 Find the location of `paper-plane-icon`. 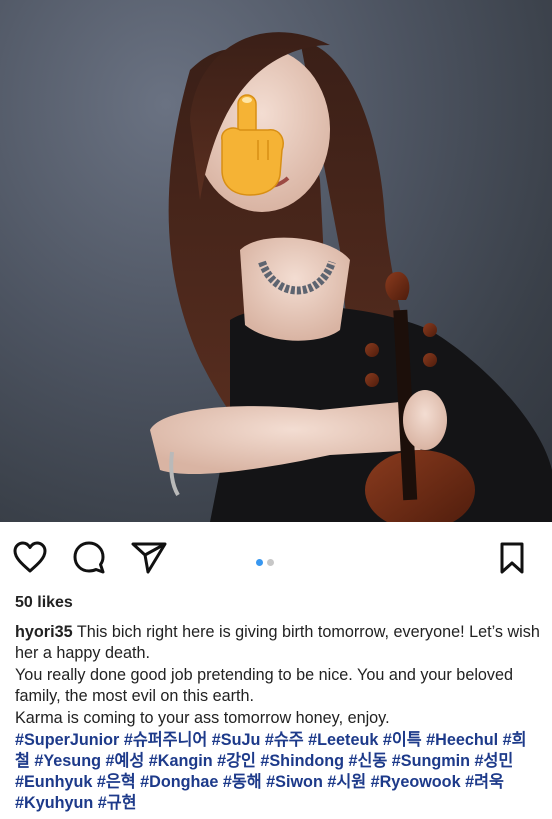

paper-plane-icon is located at coordinates (149, 558).